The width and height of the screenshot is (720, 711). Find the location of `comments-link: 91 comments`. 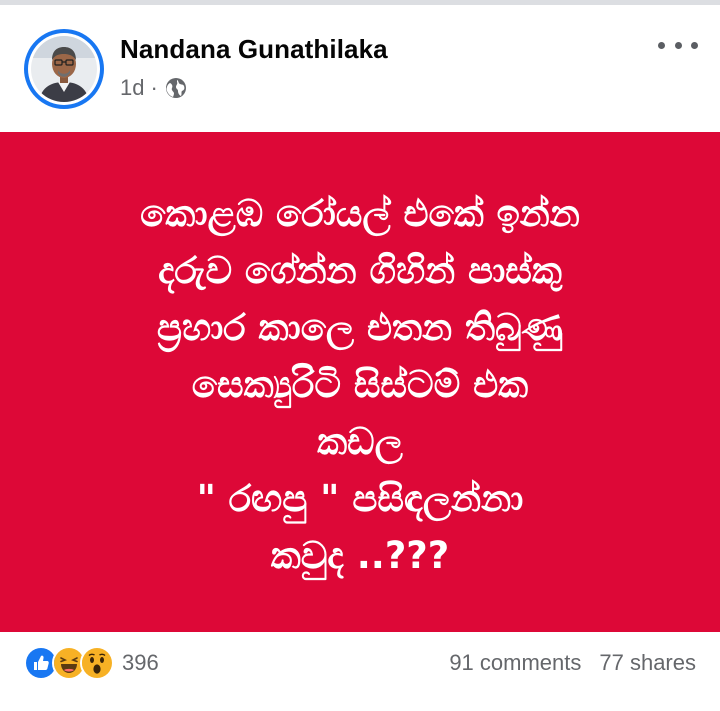

comments-link: 91 comments is located at coordinates (515, 663).